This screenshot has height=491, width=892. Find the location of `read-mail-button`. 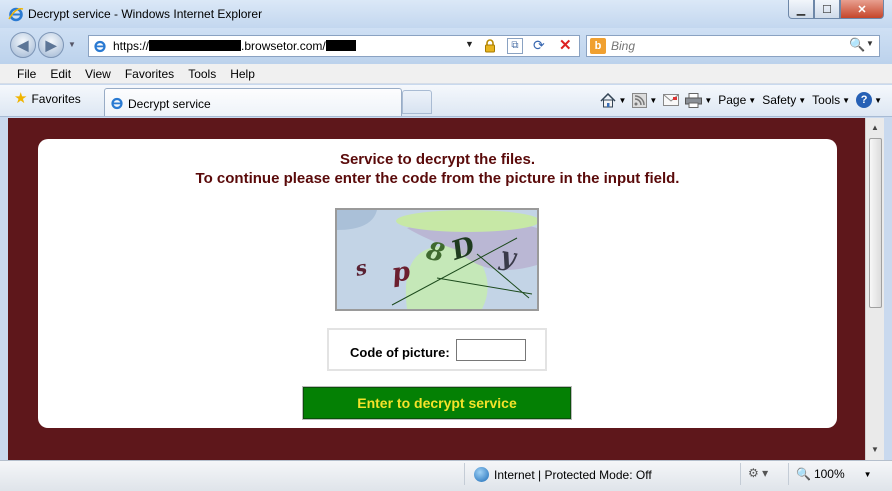

read-mail-button is located at coordinates (671, 100).